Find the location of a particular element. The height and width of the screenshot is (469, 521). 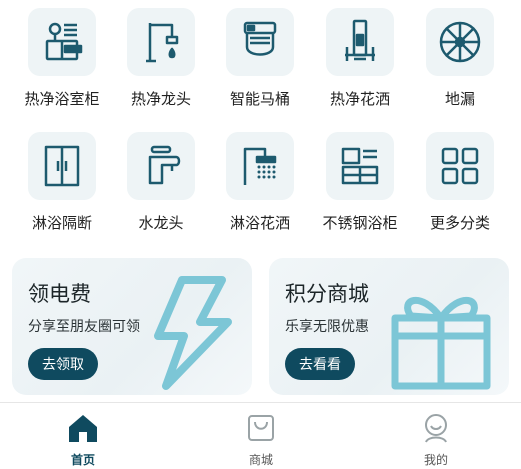

tab-mine: 我的 is located at coordinates (436, 439).